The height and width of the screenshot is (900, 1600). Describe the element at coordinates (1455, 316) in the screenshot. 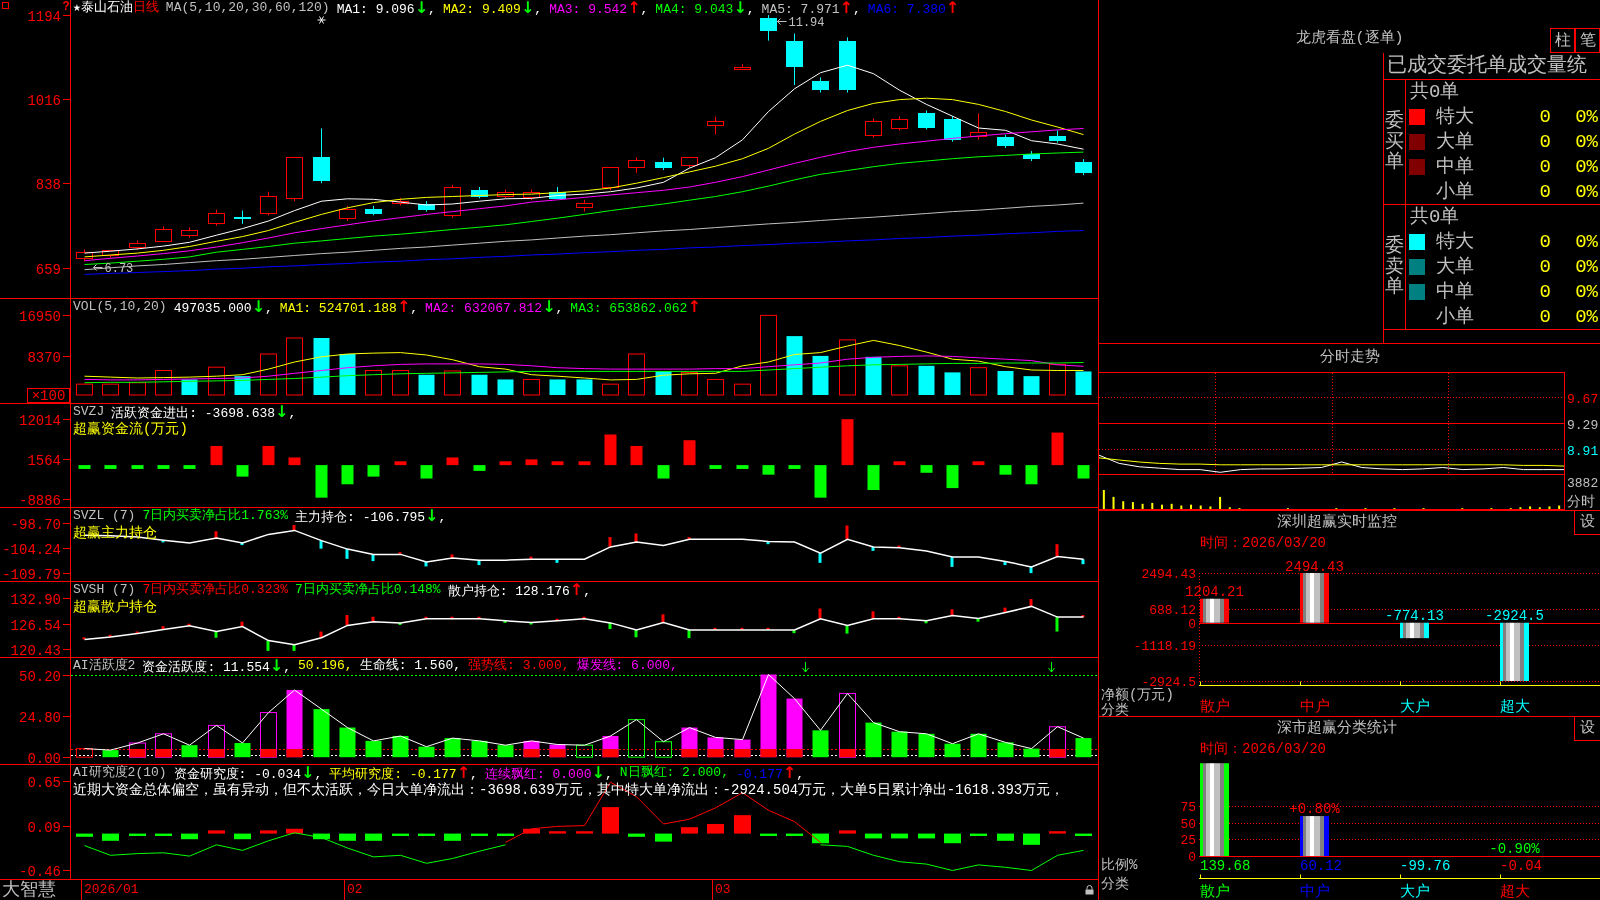

I see `order-size-label: 小单` at that location.